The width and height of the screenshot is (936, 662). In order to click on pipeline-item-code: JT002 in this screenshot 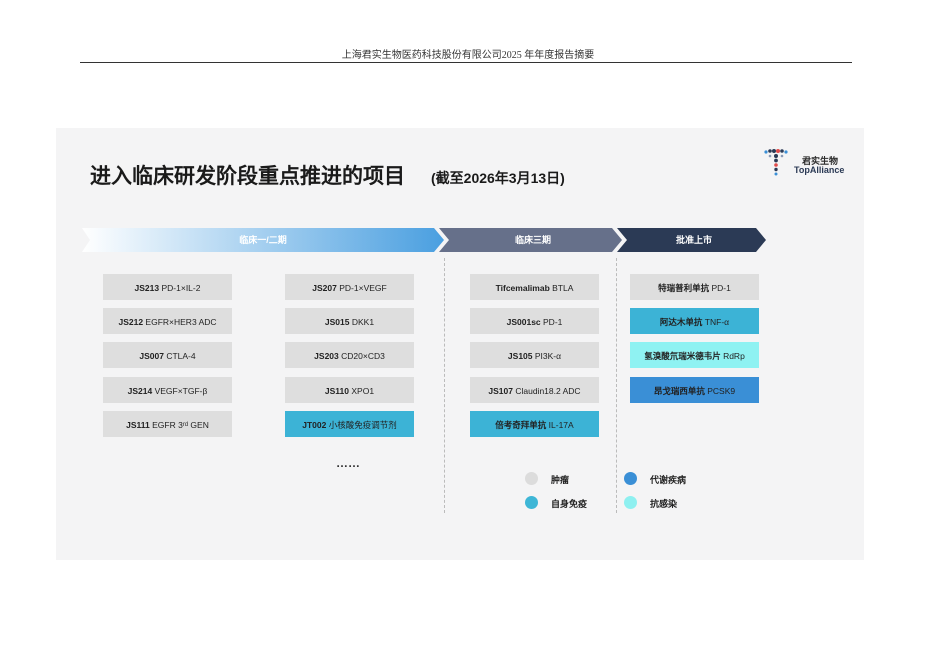, I will do `click(314, 425)`.